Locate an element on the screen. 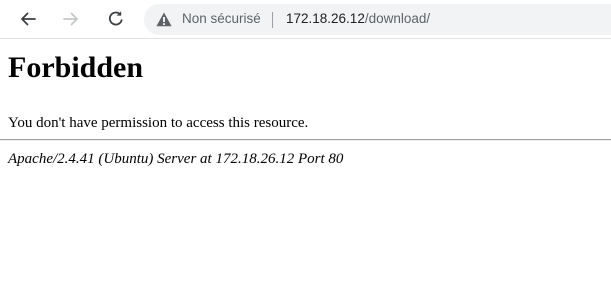  address-bar: Non sécurisé 172.18.26.12/download/ is located at coordinates (377, 19).